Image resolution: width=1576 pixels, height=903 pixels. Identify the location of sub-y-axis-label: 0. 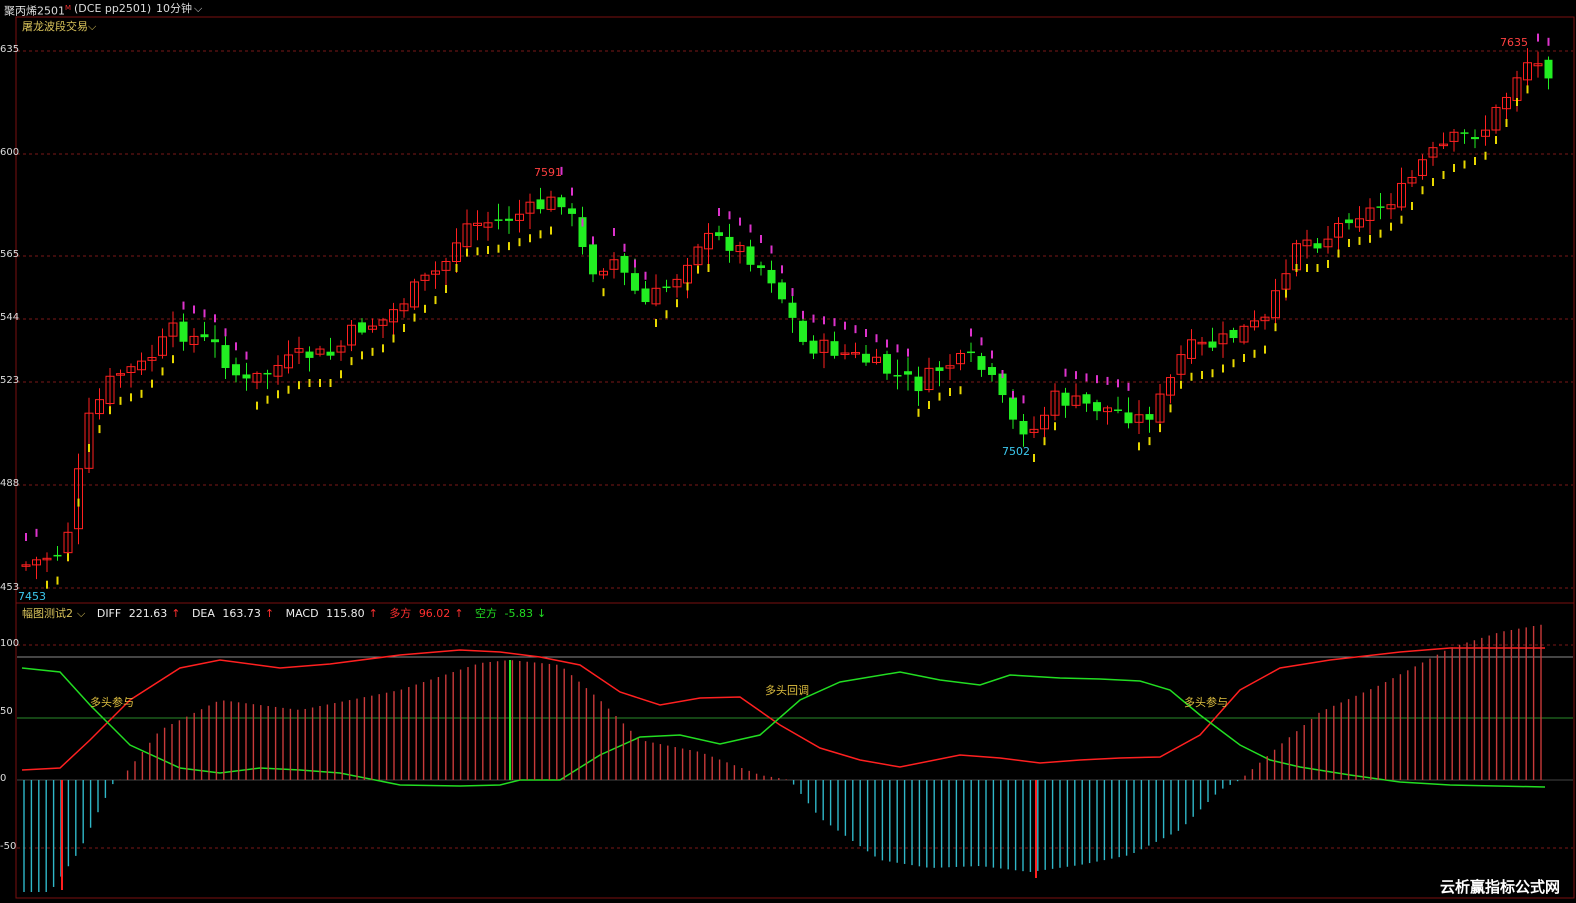
(3, 778).